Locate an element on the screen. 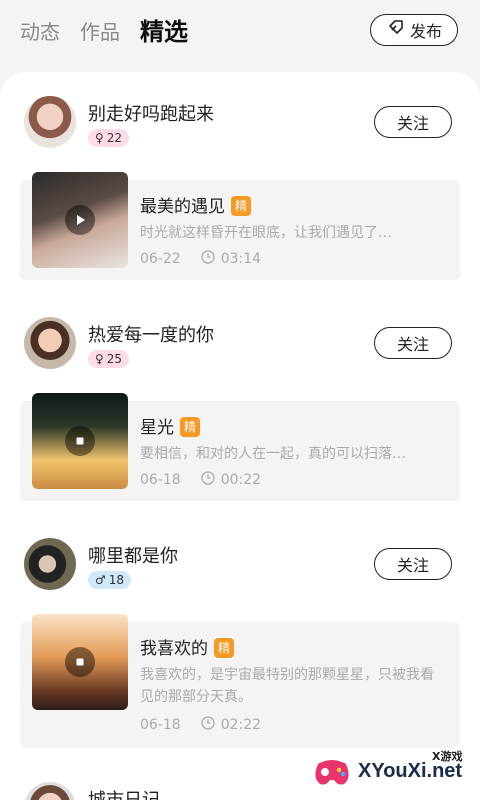 This screenshot has height=800, width=480. gender-badge: ♂ 18 is located at coordinates (110, 580).